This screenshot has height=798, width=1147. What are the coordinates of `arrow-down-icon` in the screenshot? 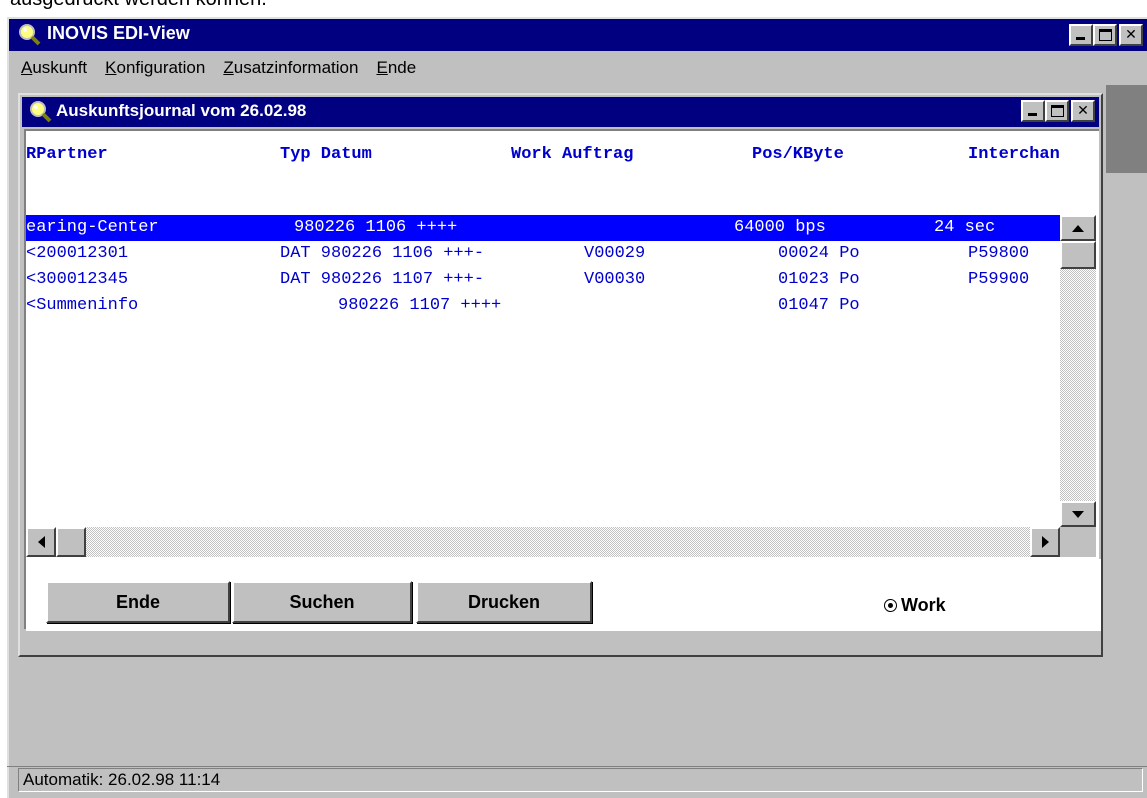 It's located at (1078, 514).